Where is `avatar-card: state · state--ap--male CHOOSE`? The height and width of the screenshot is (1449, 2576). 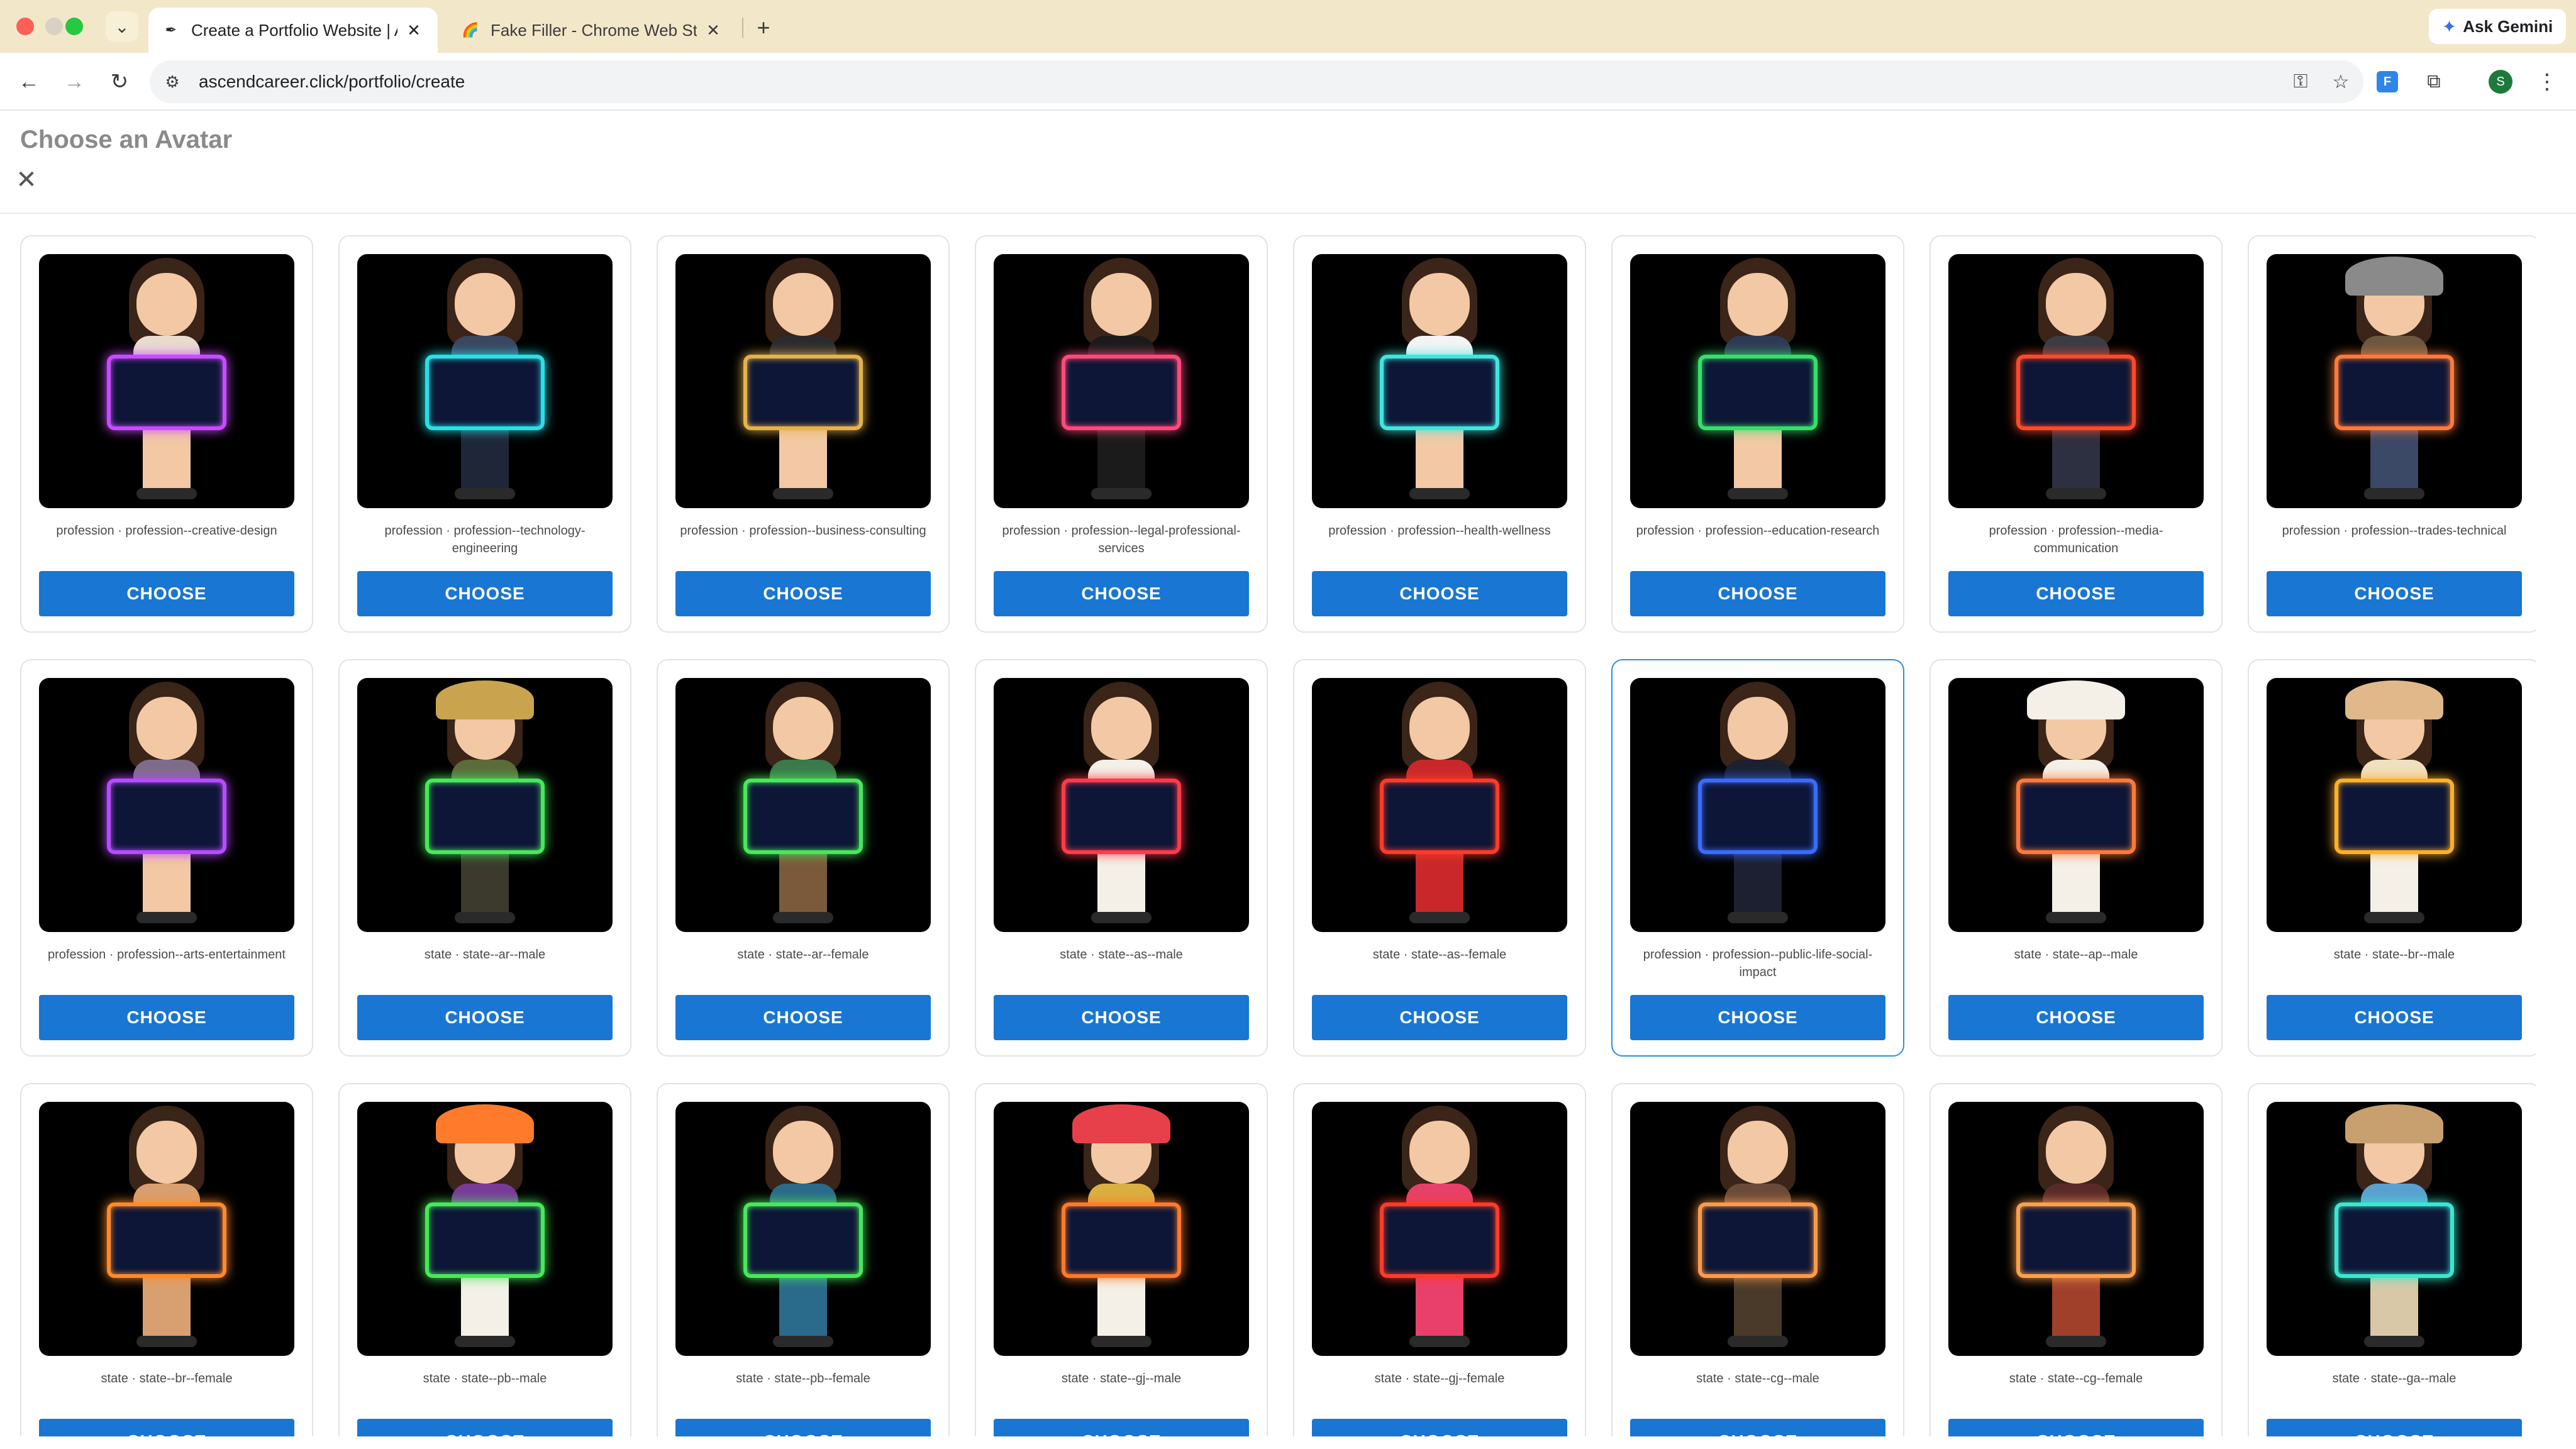 avatar-card: state · state--ap--male CHOOSE is located at coordinates (2076, 858).